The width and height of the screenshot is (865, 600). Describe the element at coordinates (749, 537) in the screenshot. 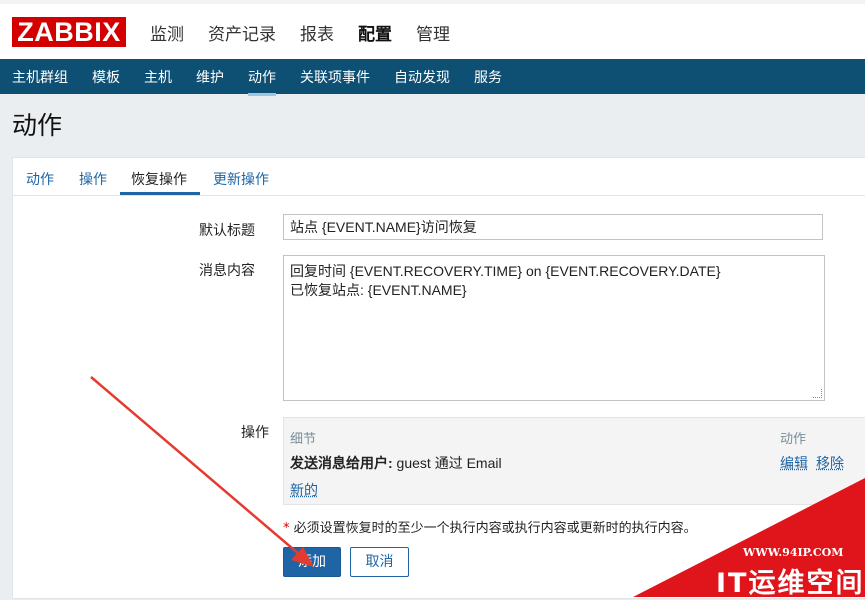

I see `watermark-triangle-icon` at that location.